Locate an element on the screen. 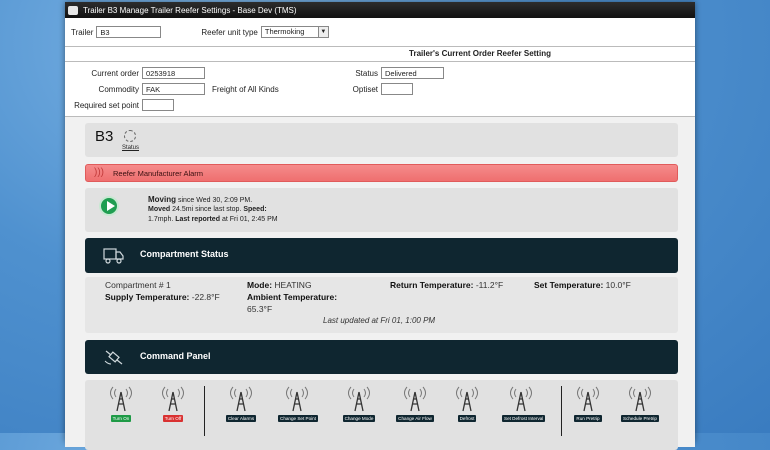 The height and width of the screenshot is (450, 770). set-temperature-label: Set Temperature: is located at coordinates (569, 285).